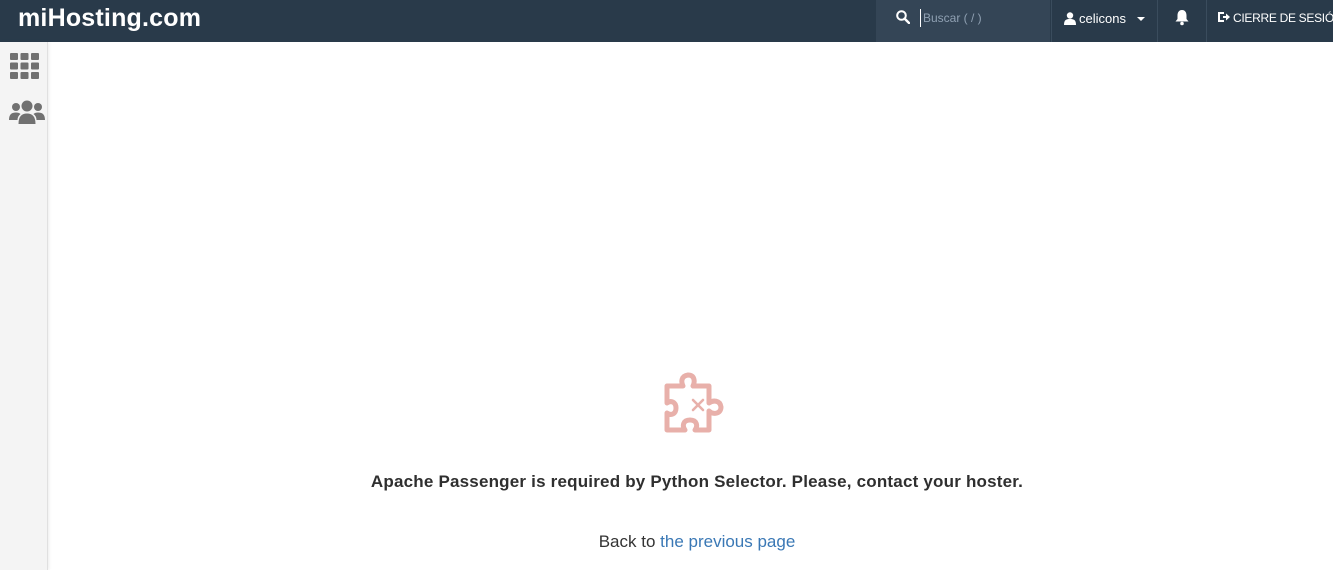  What do you see at coordinates (1070, 18) in the screenshot?
I see `user-icon` at bounding box center [1070, 18].